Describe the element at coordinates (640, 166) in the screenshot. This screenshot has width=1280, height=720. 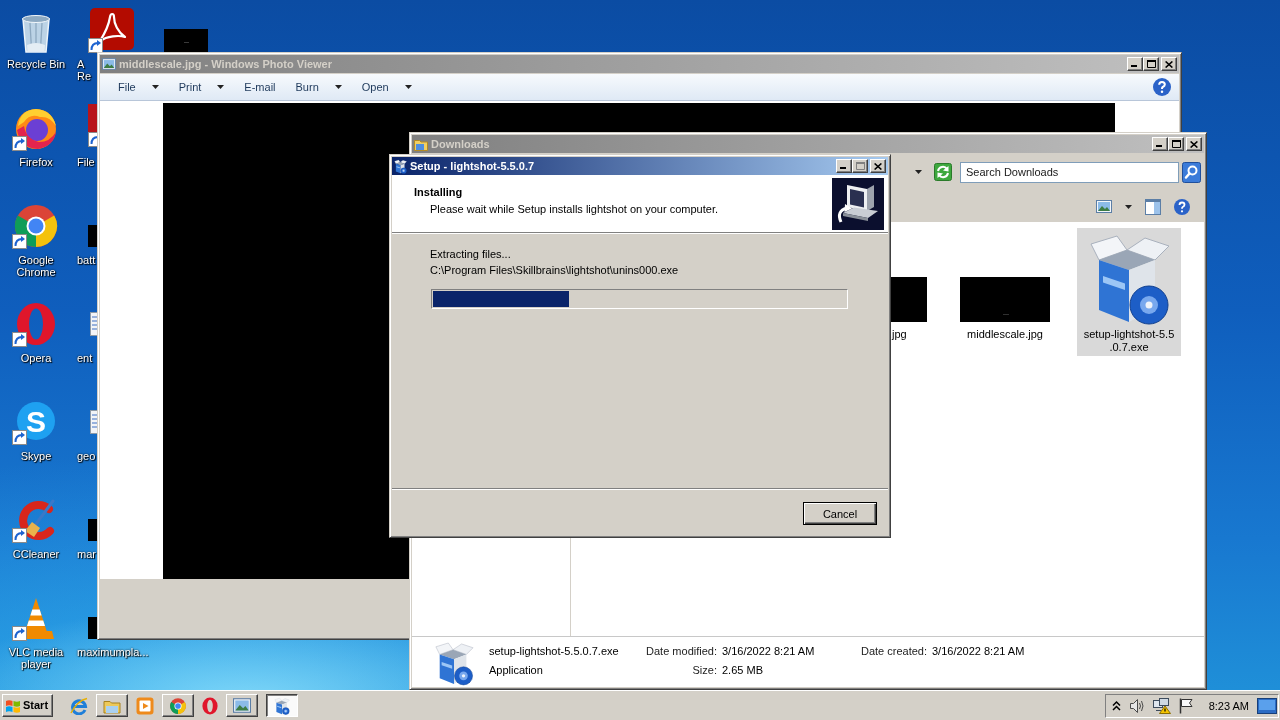
I see `title-bar: Setup - lightshot-5.5.0.7` at that location.